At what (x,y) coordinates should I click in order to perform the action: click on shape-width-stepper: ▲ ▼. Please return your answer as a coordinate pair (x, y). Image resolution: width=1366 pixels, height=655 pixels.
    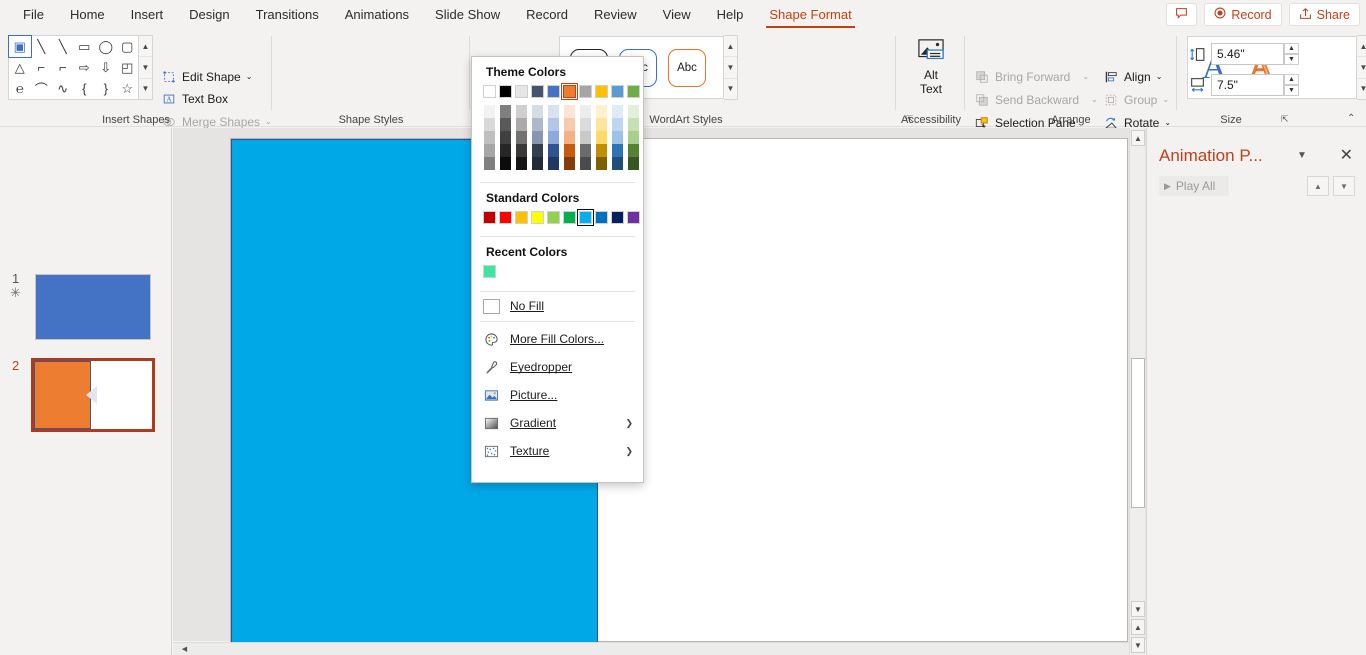
    Looking at the image, I should click on (1291, 85).